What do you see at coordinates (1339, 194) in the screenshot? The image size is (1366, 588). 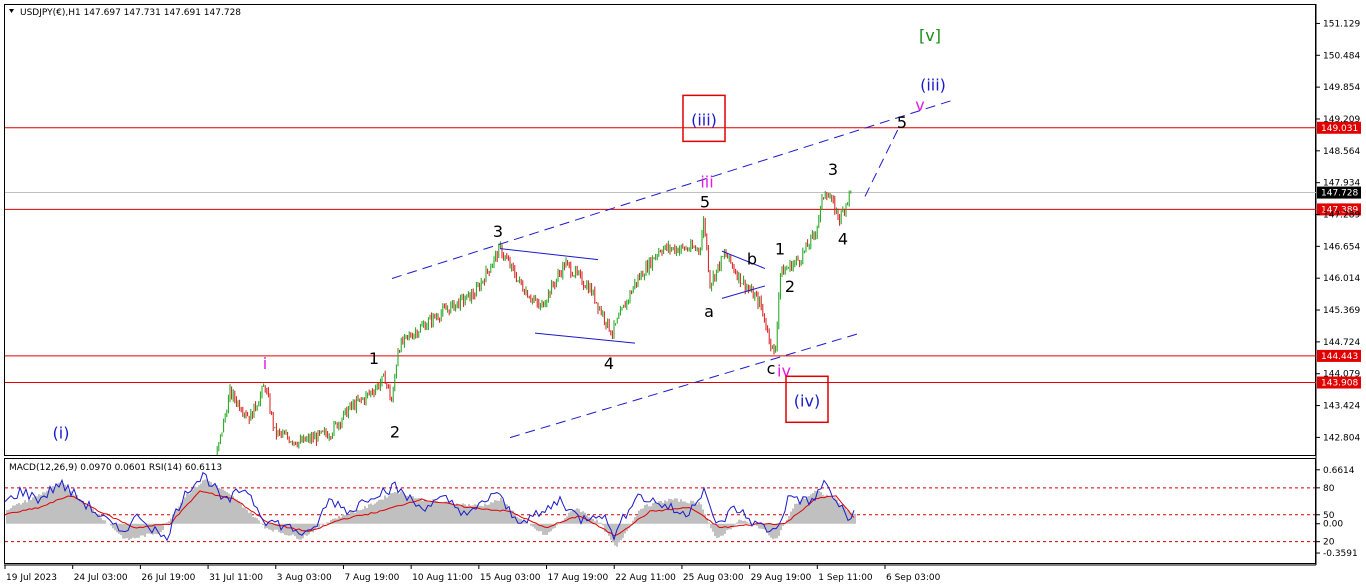 I see `current-price-label: 147.728` at bounding box center [1339, 194].